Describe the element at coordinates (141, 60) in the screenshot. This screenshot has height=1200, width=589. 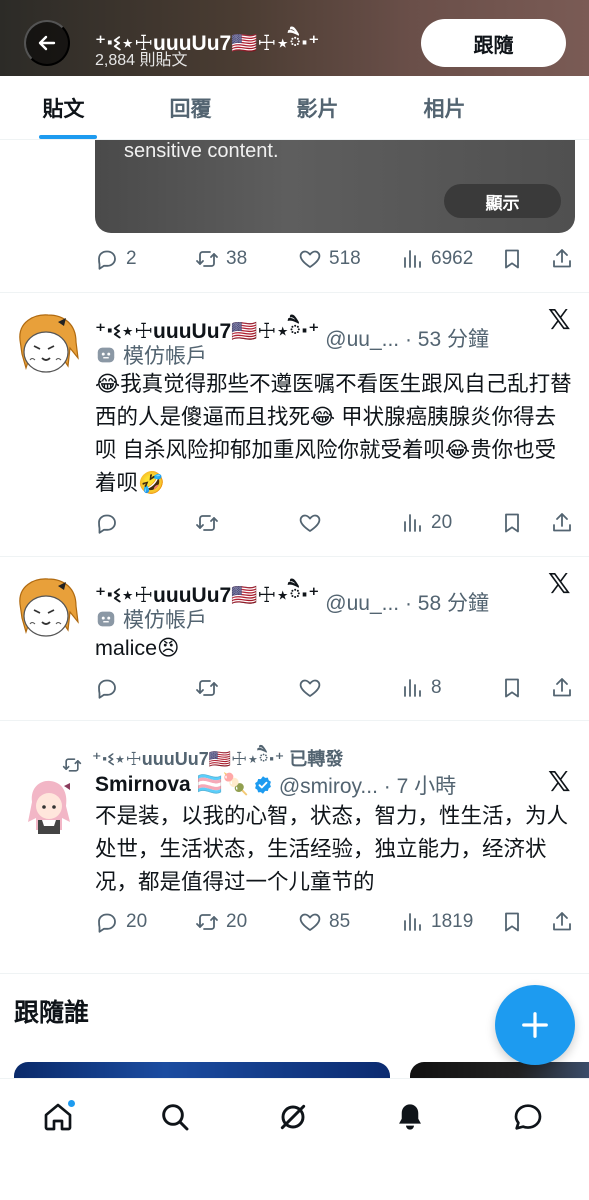
I see `post-count: 2,884 則貼文` at that location.